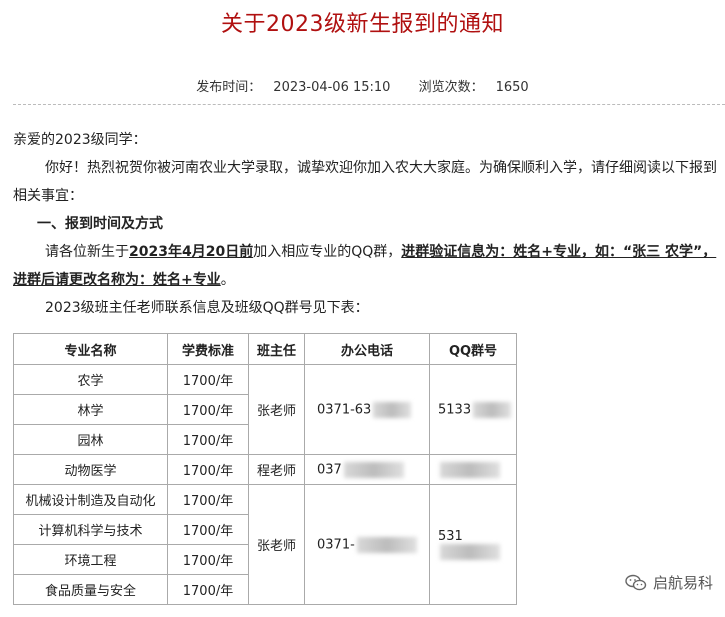 The image size is (725, 617). What do you see at coordinates (87, 252) in the screenshot?
I see `para-pre: 请各位新生于` at bounding box center [87, 252].